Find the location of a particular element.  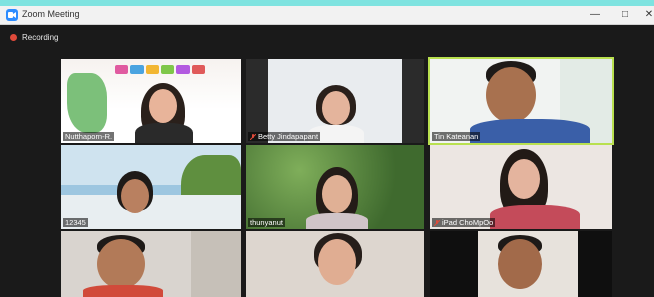

recording-indicator: Recording is located at coordinates (34, 37).